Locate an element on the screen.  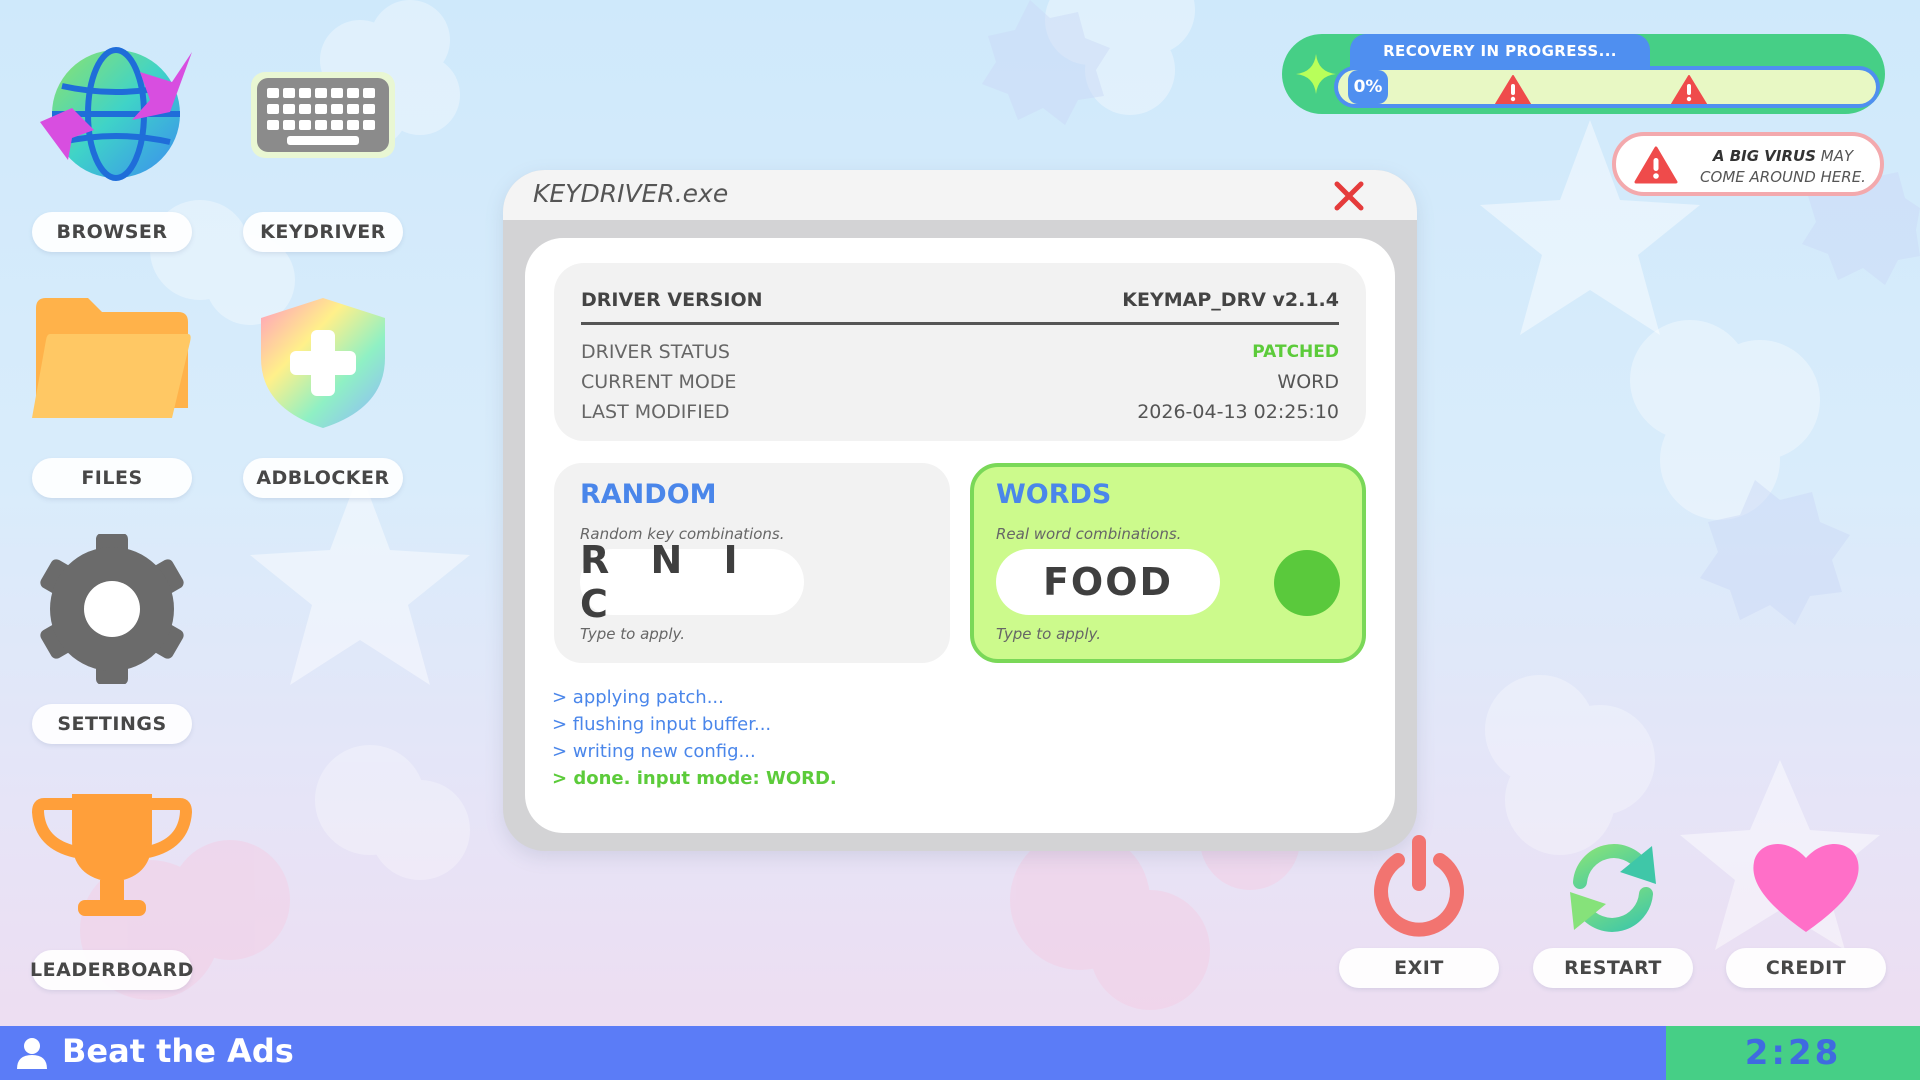
driver-status-row: DRIVER STATUS PATCHED is located at coordinates (960, 352).